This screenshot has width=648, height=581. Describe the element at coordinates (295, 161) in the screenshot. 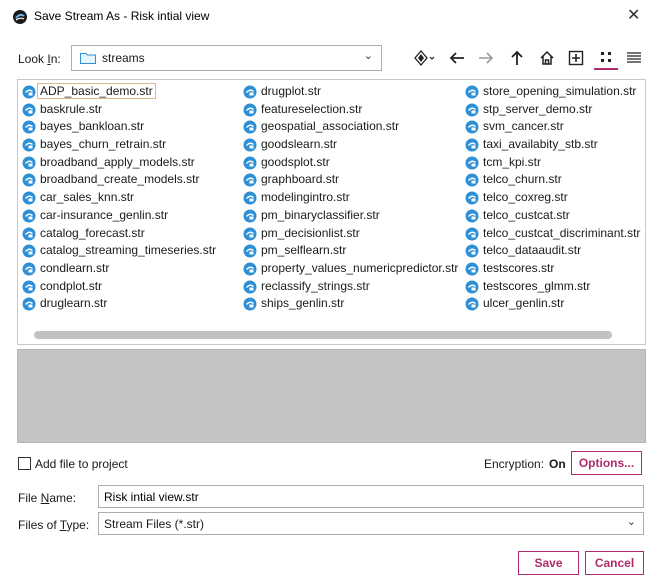

I see `file-name: goodsplot.str` at that location.